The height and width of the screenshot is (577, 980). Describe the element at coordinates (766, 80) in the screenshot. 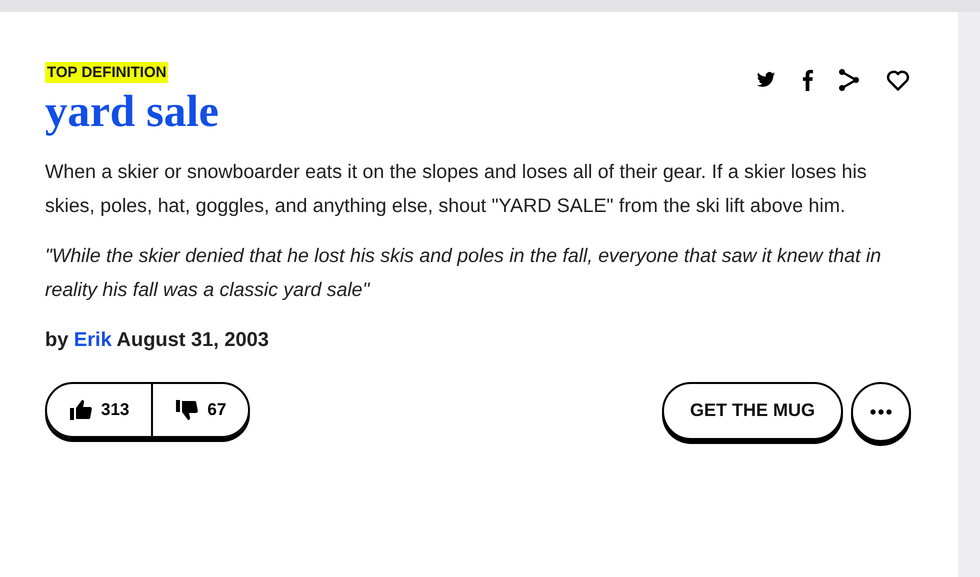

I see `twitter-icon` at that location.